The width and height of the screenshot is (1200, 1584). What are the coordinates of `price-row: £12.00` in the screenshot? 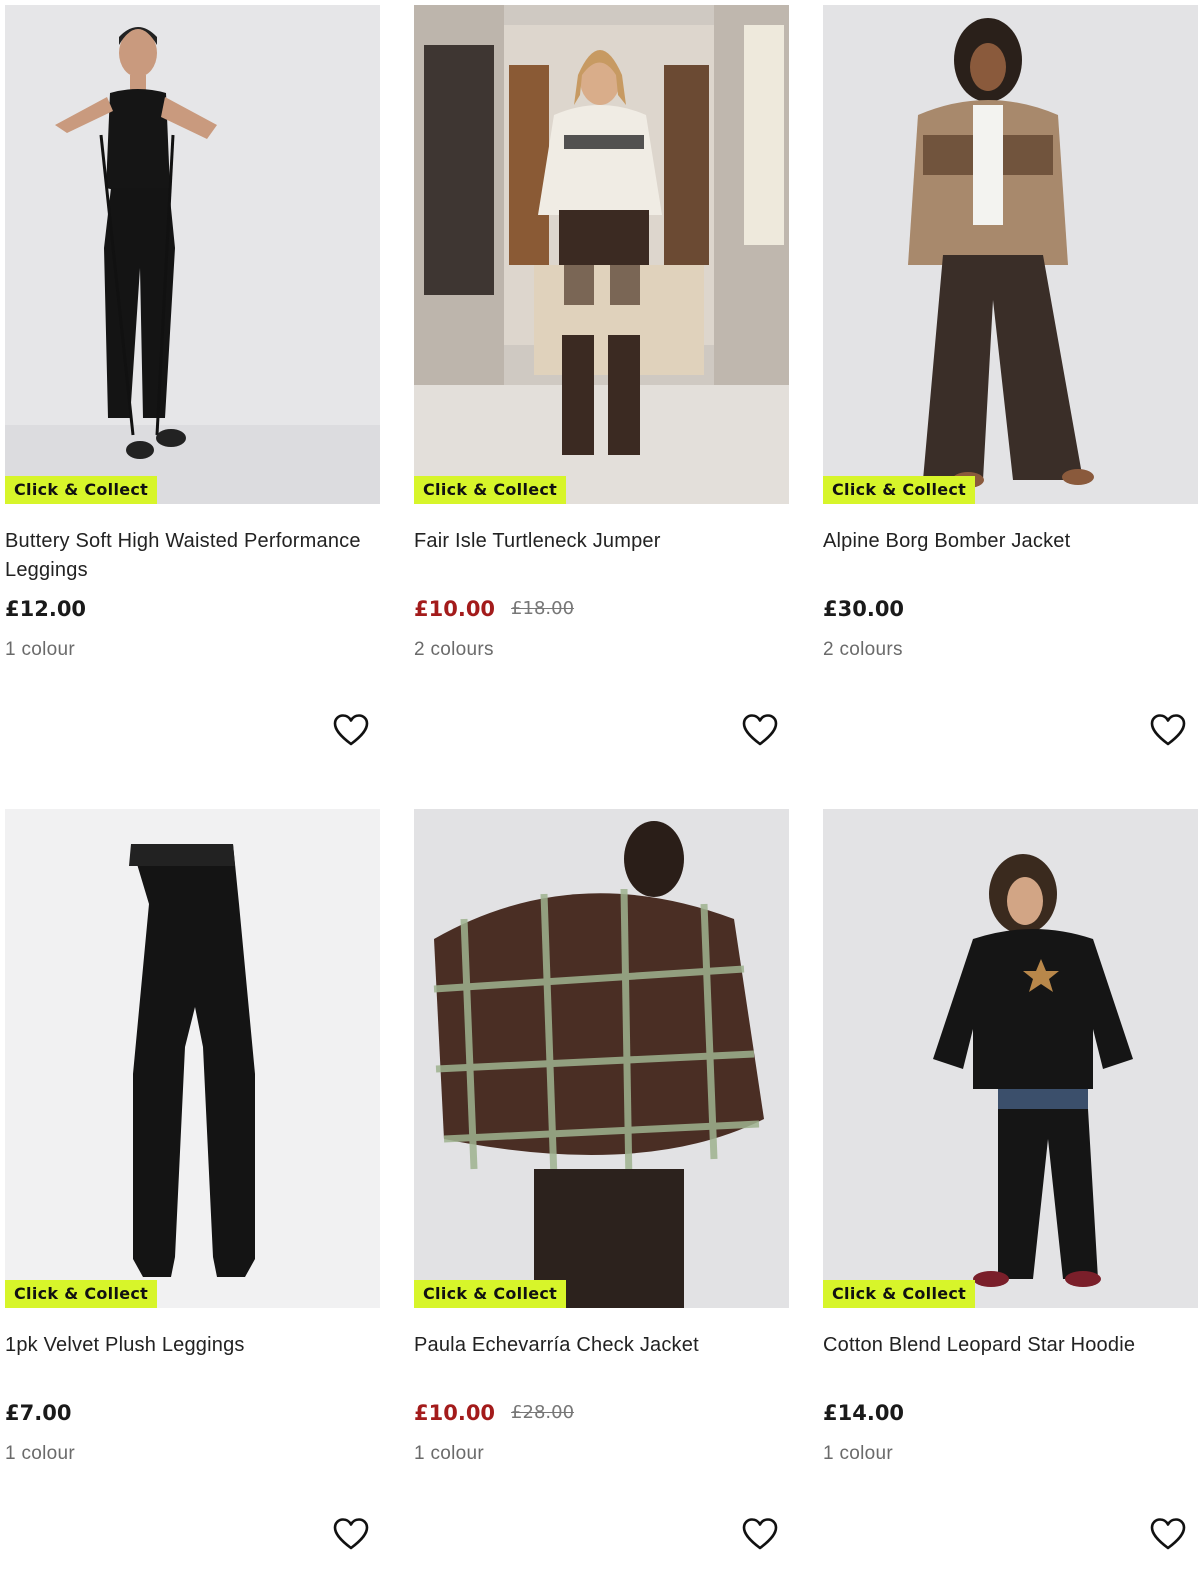 It's located at (45, 609).